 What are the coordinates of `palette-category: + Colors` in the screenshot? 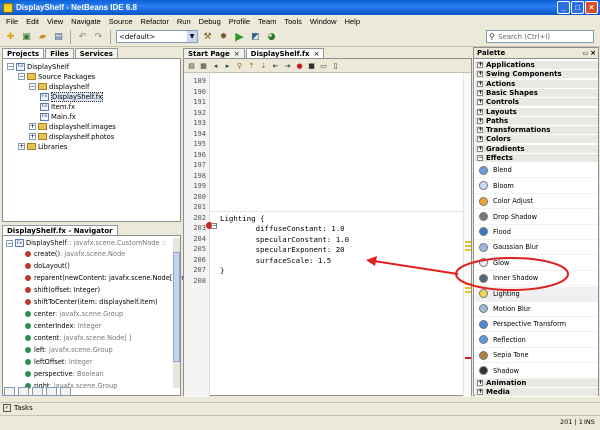 It's located at (536, 140).